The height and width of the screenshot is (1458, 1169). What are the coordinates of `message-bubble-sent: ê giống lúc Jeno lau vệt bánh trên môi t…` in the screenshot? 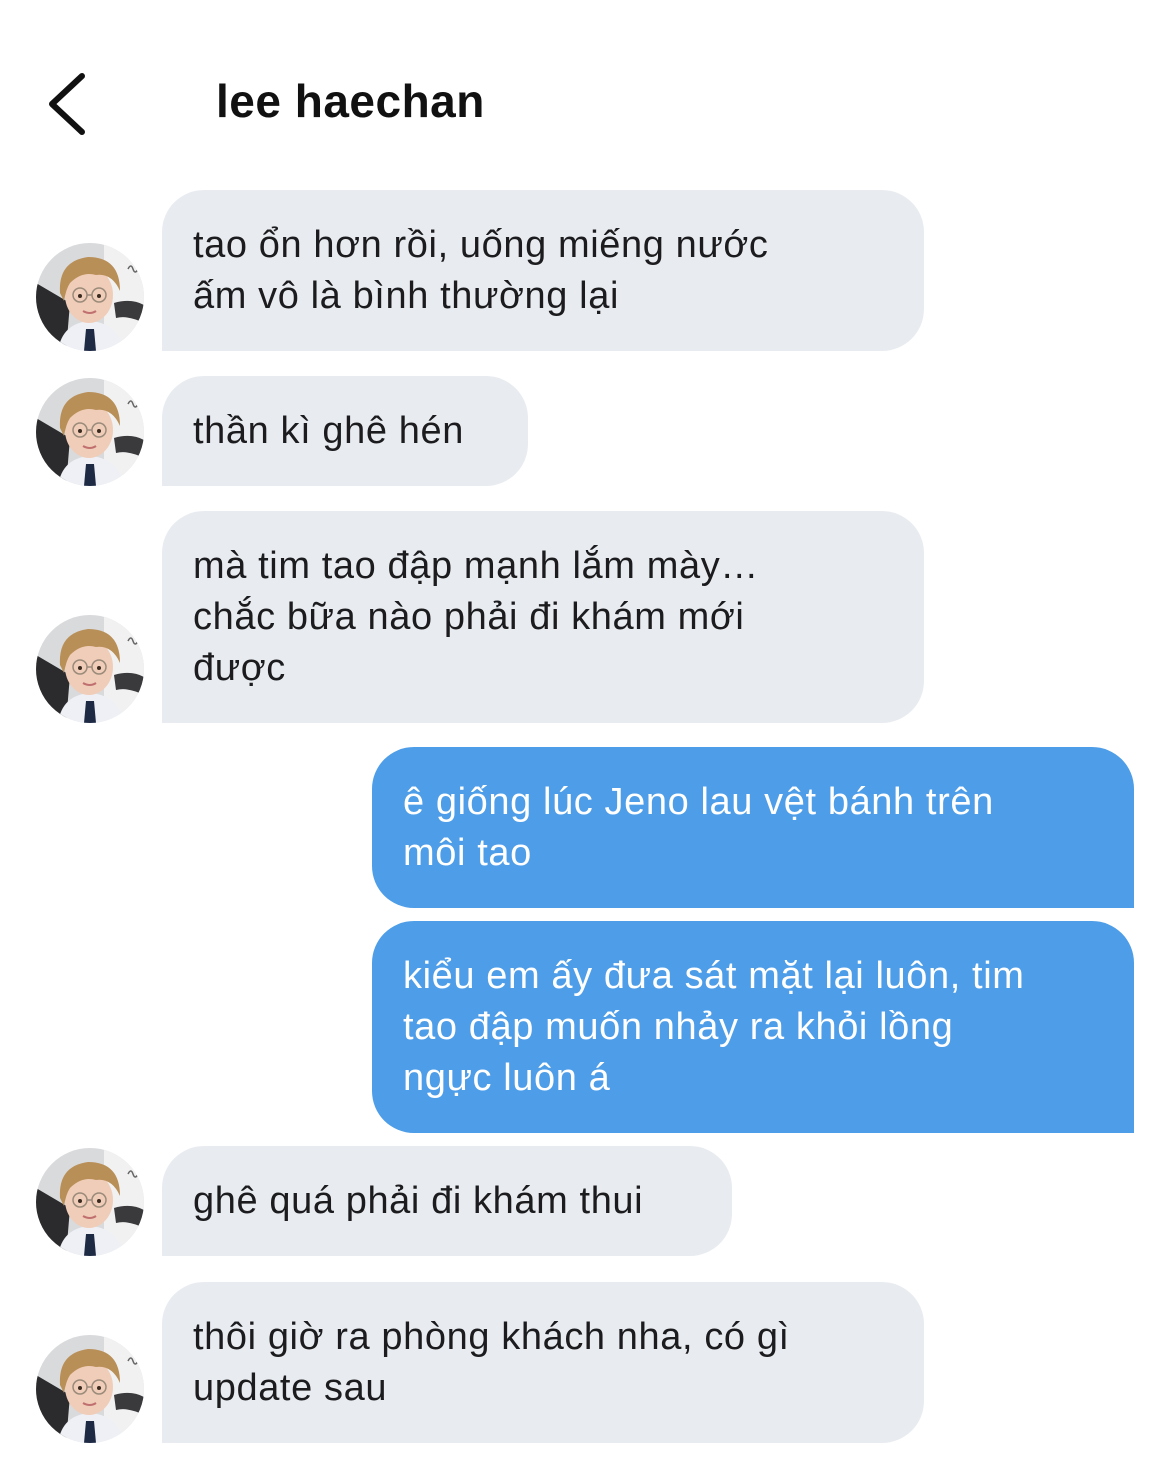 It's located at (753, 827).